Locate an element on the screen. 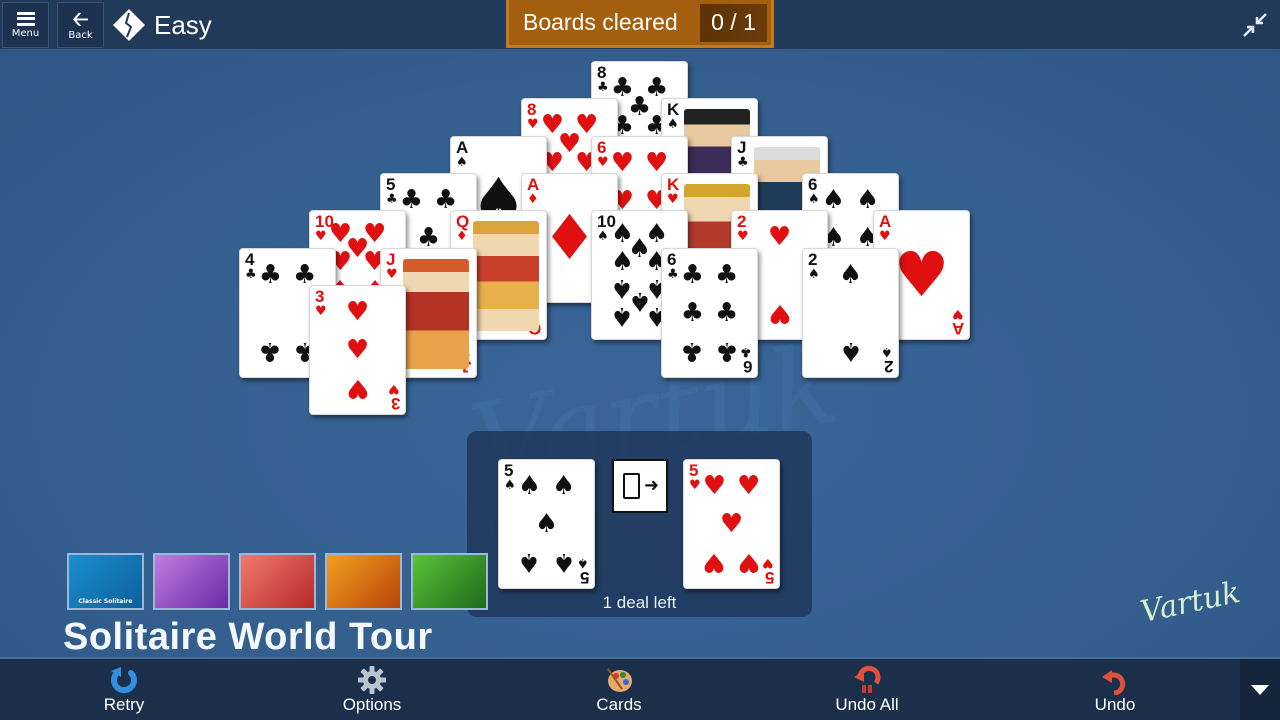 The width and height of the screenshot is (1280, 720). card-3-of-hearts: 3 ♥ 3 ♥ ♥ ♥ ♥ is located at coordinates (357, 350).